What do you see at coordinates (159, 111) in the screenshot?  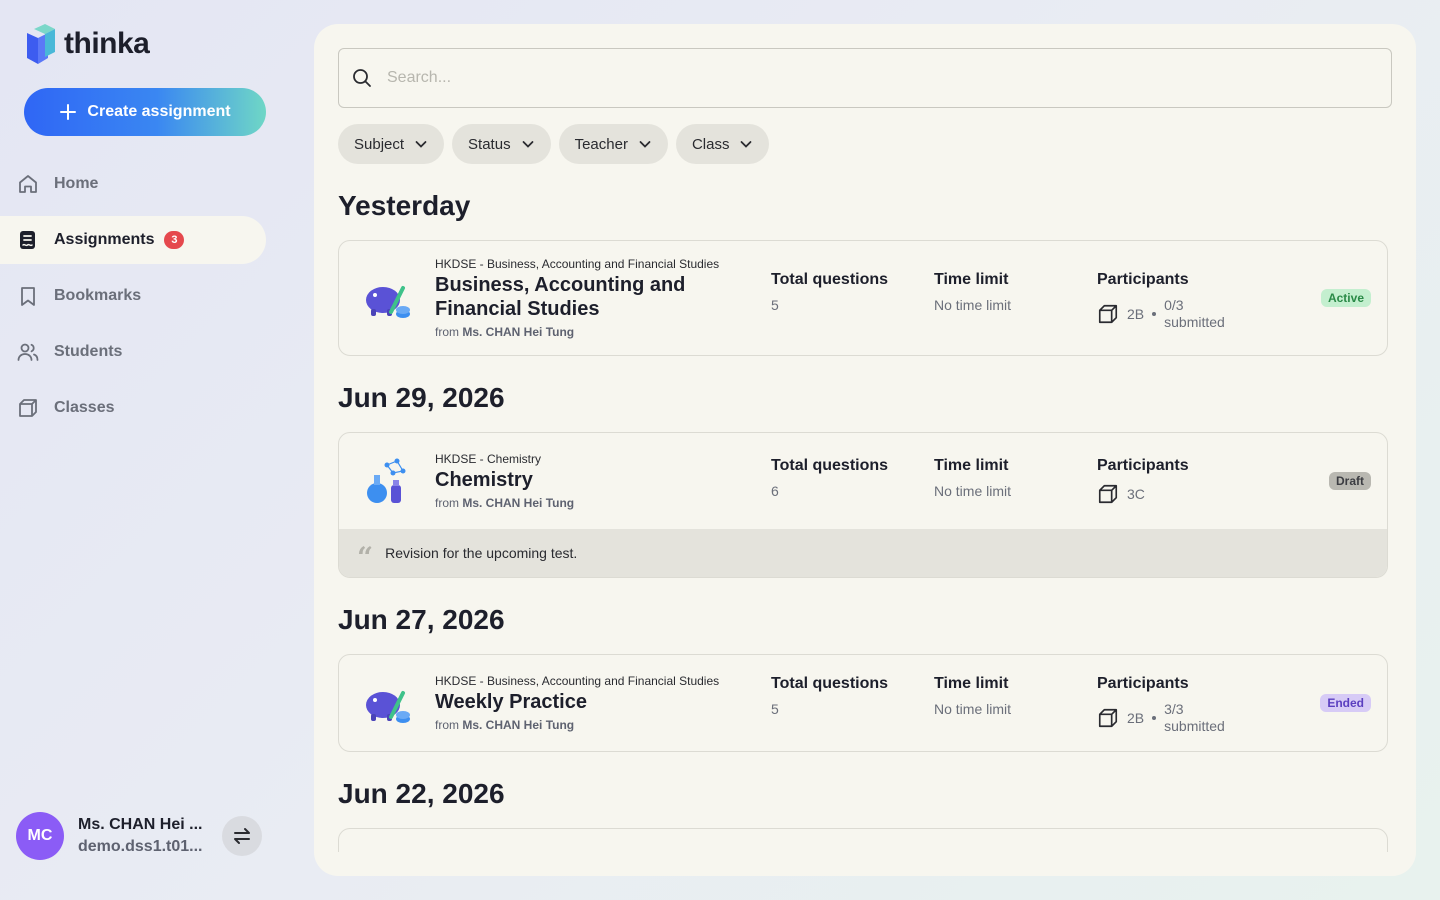 I see `create-assignment-label: Create assignment` at bounding box center [159, 111].